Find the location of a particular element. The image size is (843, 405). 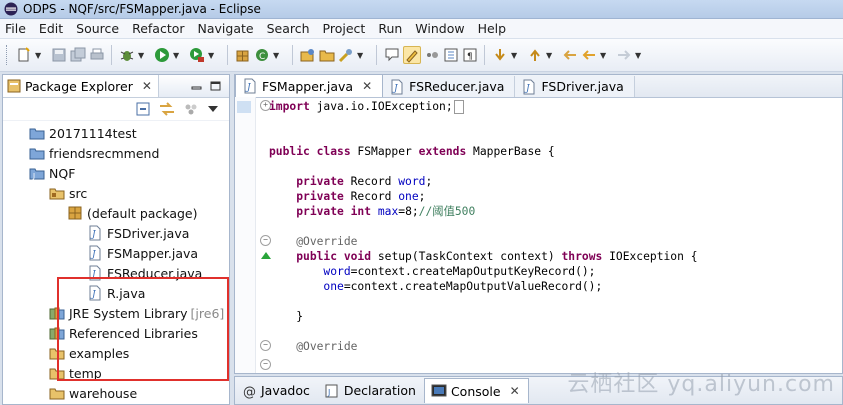

tab-fsdriver: J FSDriver.java is located at coordinates (575, 86).